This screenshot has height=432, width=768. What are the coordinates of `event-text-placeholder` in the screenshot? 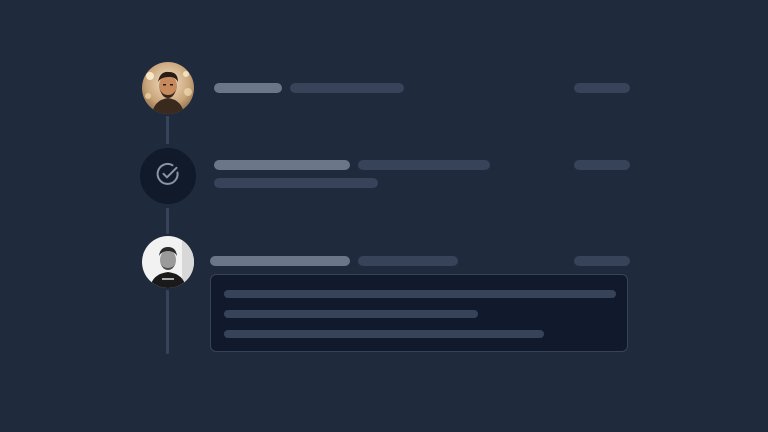 It's located at (424, 165).